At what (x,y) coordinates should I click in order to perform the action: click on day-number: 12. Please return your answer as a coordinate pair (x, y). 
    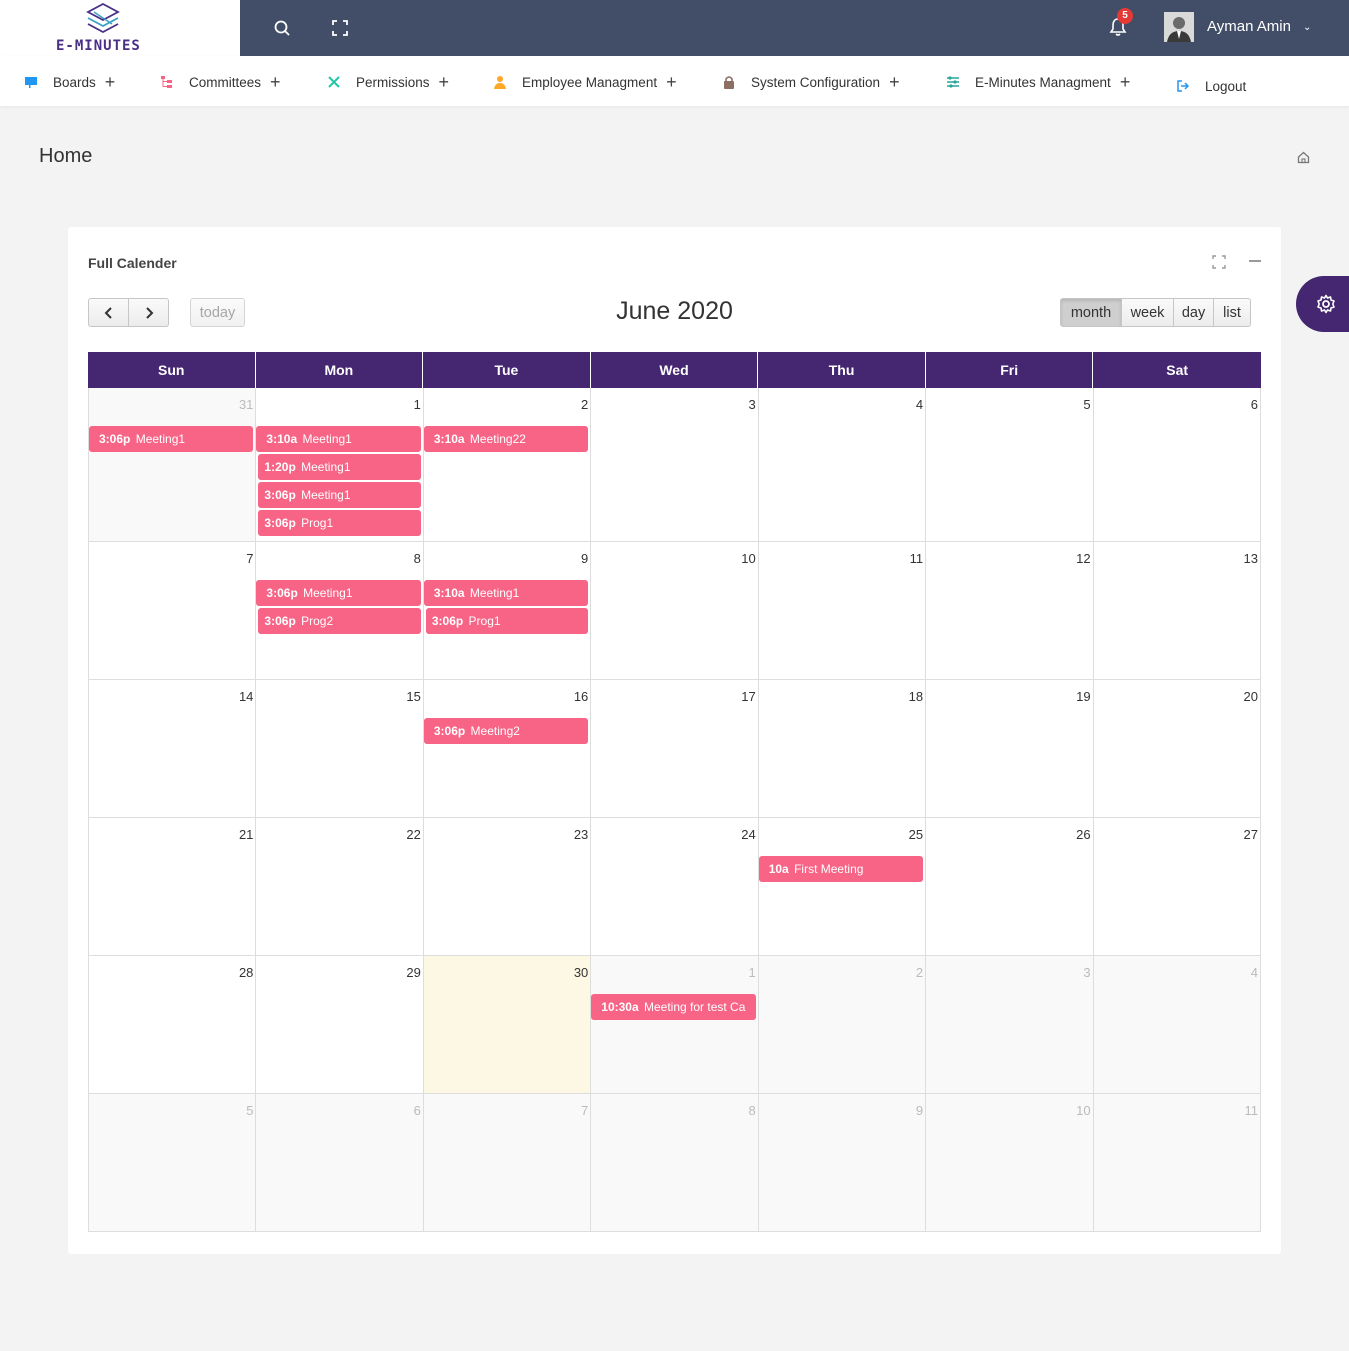
    Looking at the image, I should click on (1083, 558).